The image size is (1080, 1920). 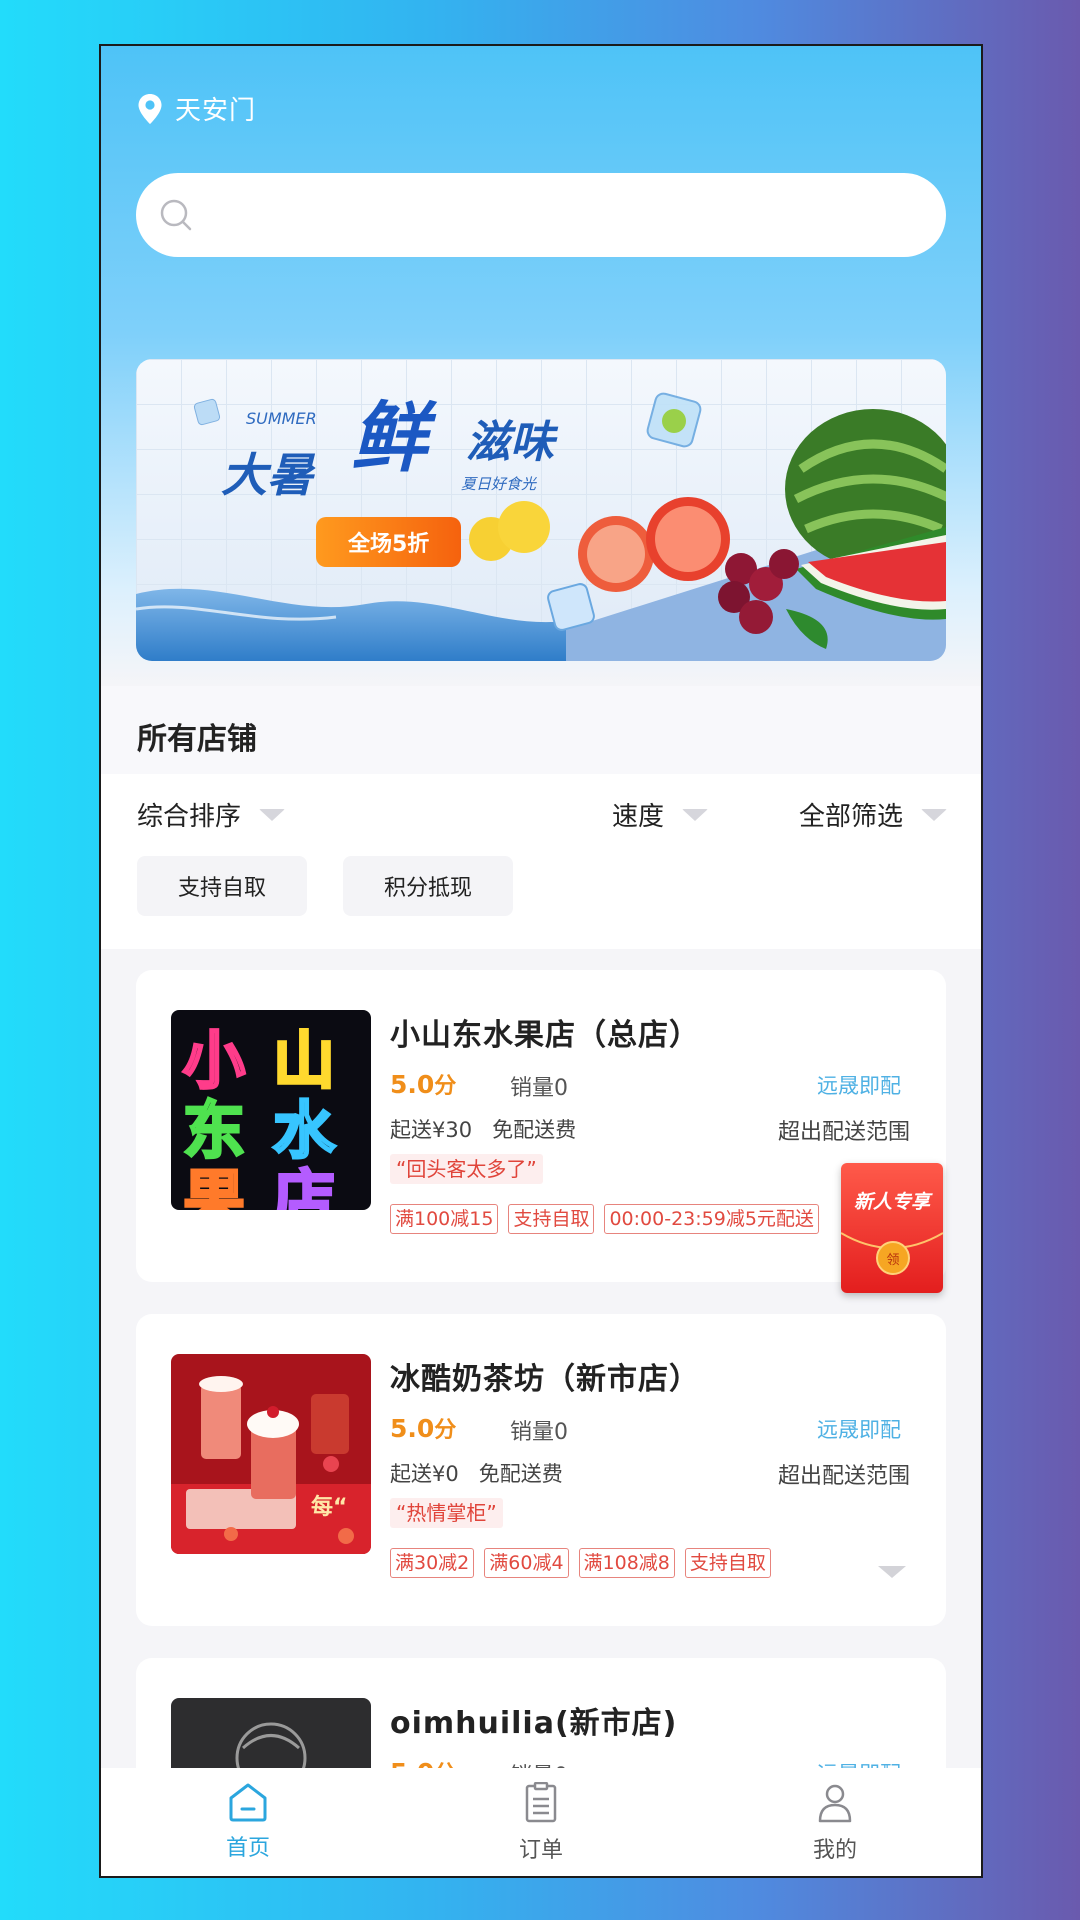 I want to click on section-title: 所有店铺, so click(x=197, y=739).